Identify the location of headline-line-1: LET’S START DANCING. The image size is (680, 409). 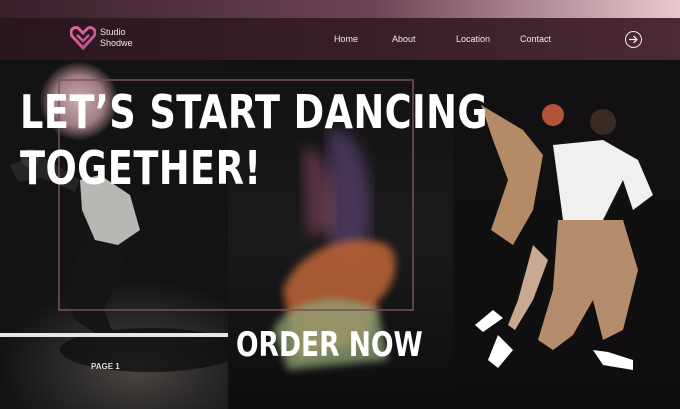
(254, 112).